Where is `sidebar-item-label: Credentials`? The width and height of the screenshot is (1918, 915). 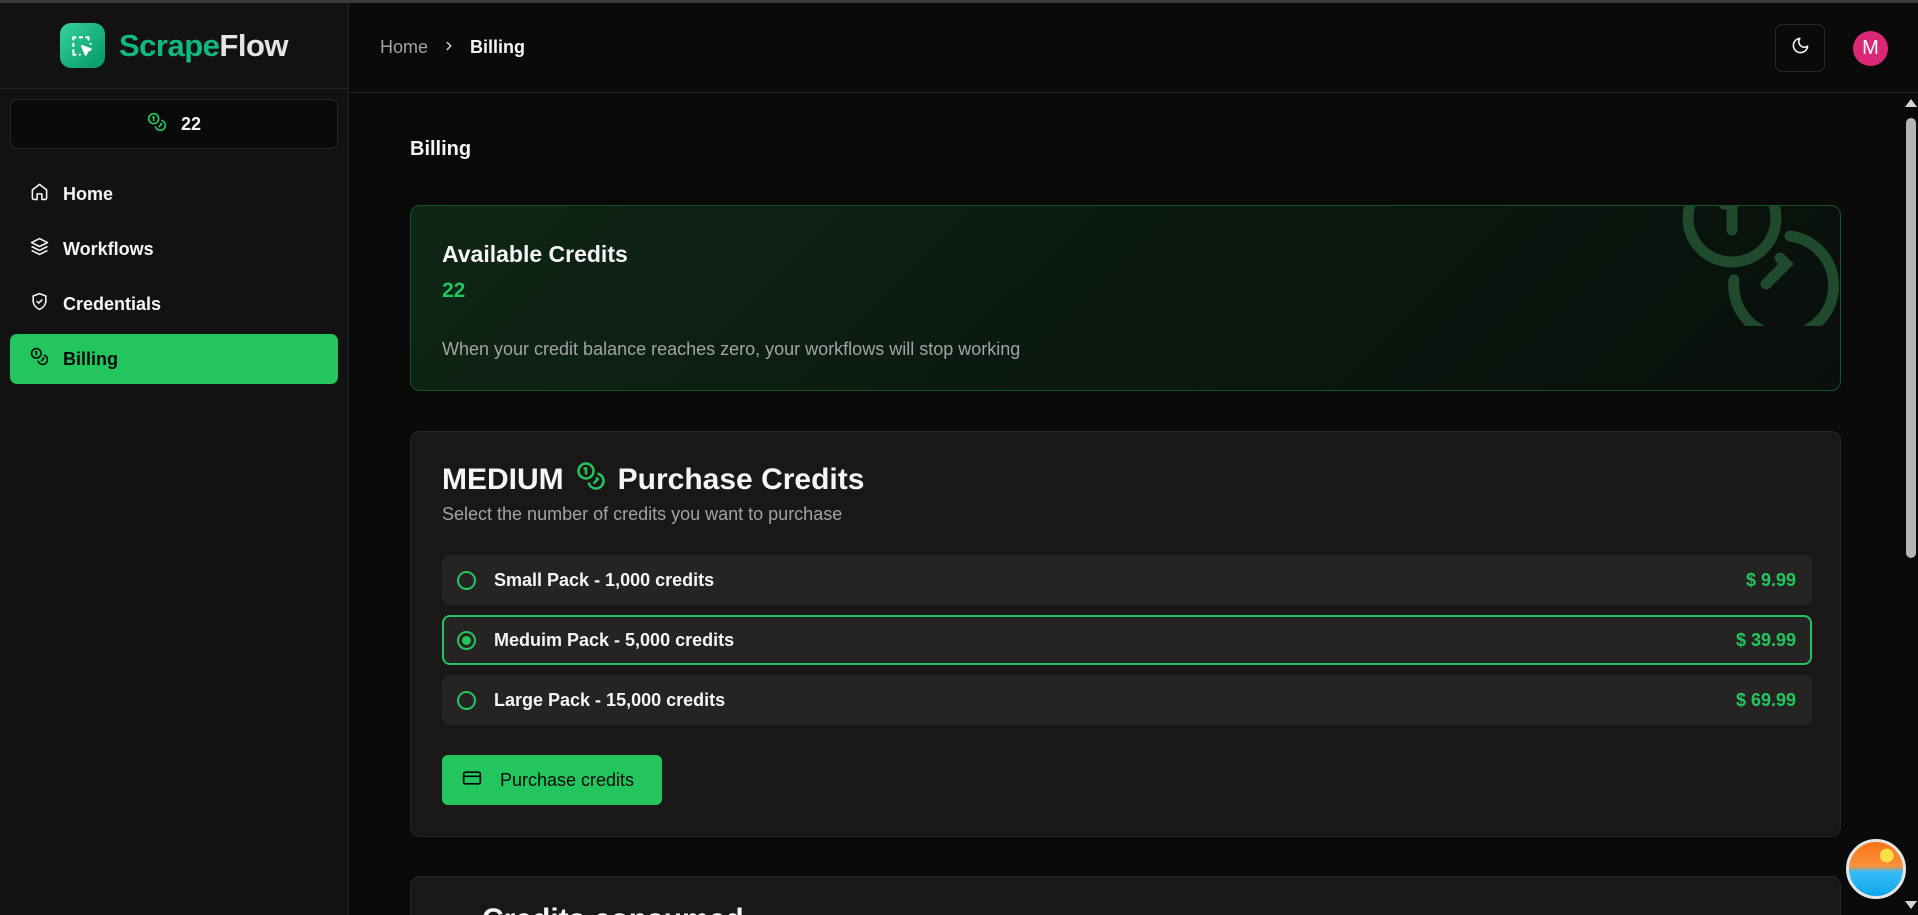 sidebar-item-label: Credentials is located at coordinates (112, 303).